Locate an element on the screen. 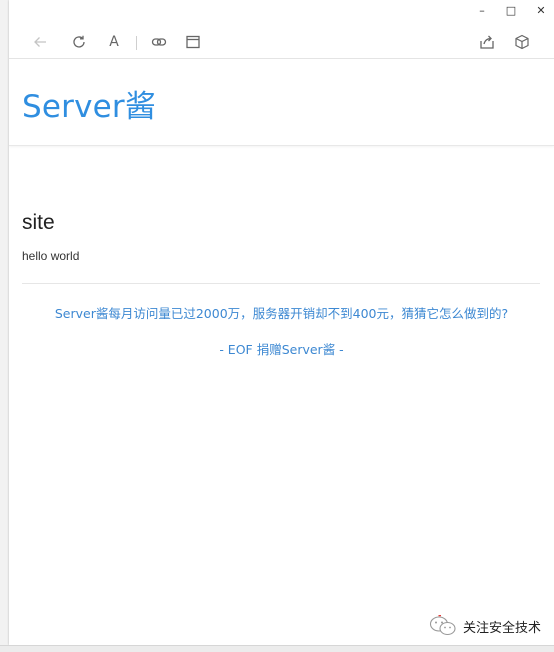 The image size is (554, 652). watermark: 关注安全技术 is located at coordinates (485, 625).